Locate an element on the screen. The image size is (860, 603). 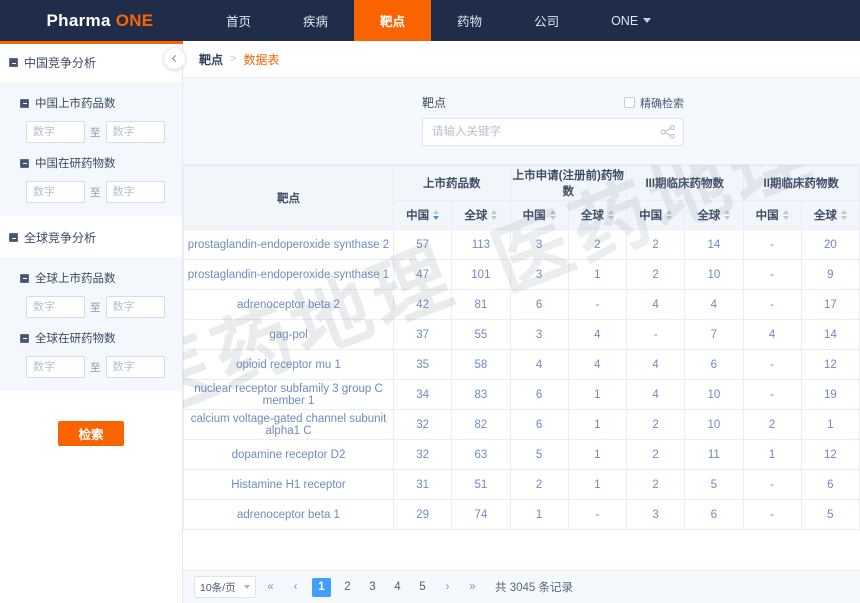
col-marketed-china: 中国 is located at coordinates (422, 215).